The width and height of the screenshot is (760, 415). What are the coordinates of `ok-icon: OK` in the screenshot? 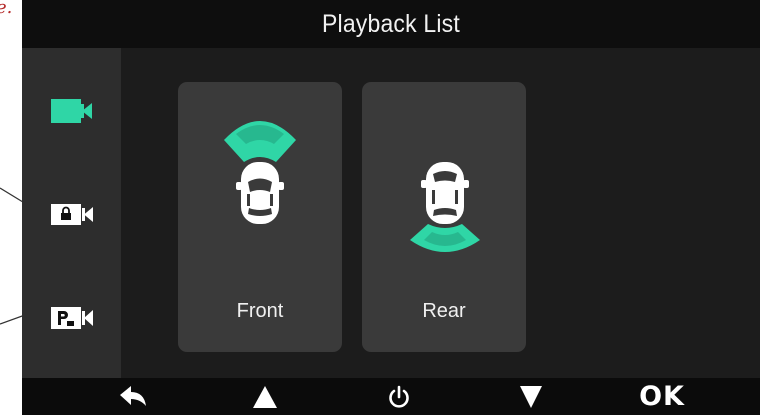 It's located at (662, 396).